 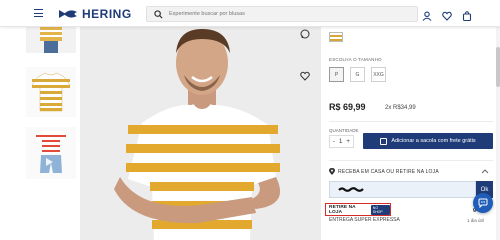 What do you see at coordinates (447, 14) in the screenshot?
I see `wishlist-heart-icon` at bounding box center [447, 14].